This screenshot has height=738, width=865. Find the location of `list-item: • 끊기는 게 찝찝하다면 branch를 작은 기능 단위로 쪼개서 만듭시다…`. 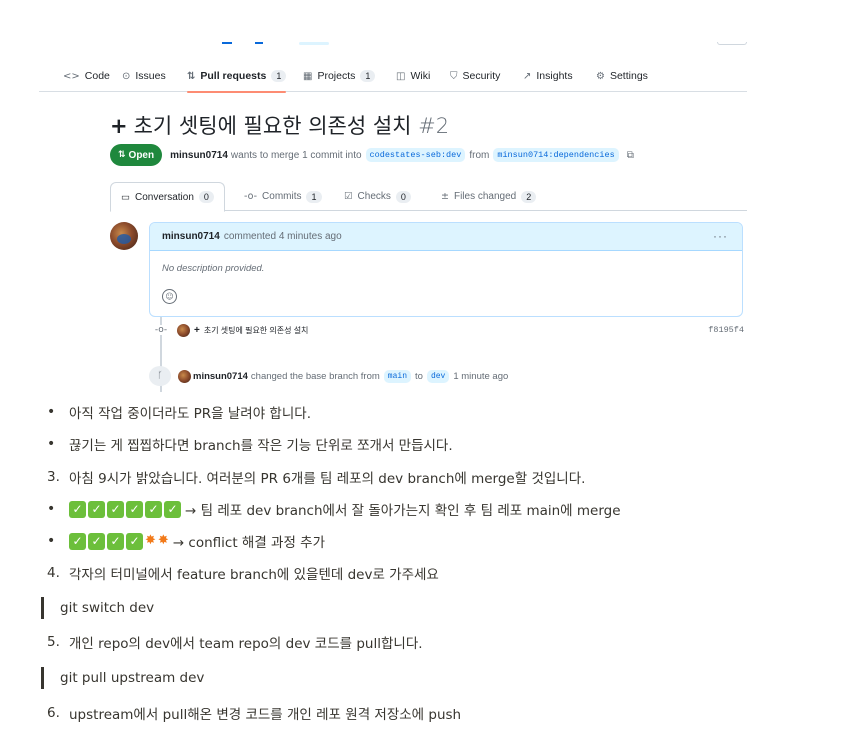

list-item: • 끊기는 게 찝찝하다면 branch를 작은 기능 단위로 쪼개서 만듭시다… is located at coordinates (250, 444).